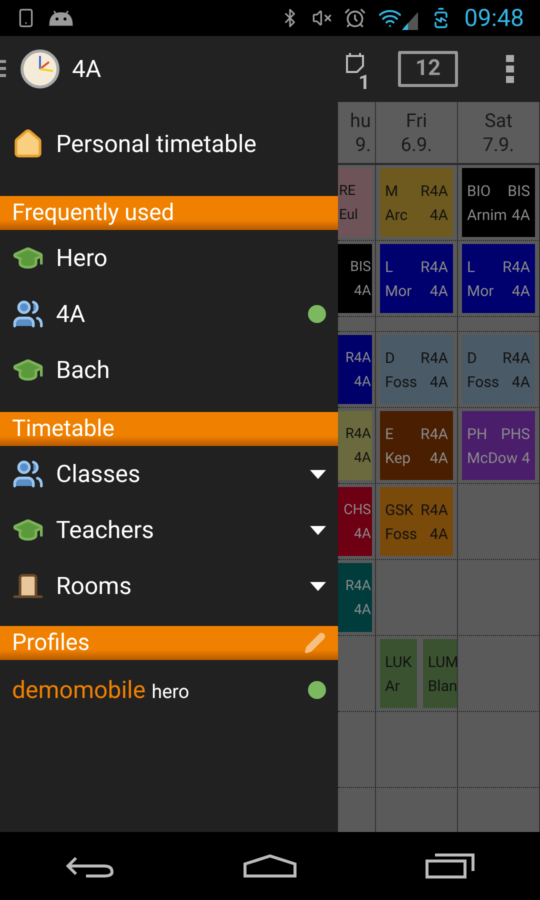  What do you see at coordinates (322, 18) in the screenshot?
I see `muted-icon` at bounding box center [322, 18].